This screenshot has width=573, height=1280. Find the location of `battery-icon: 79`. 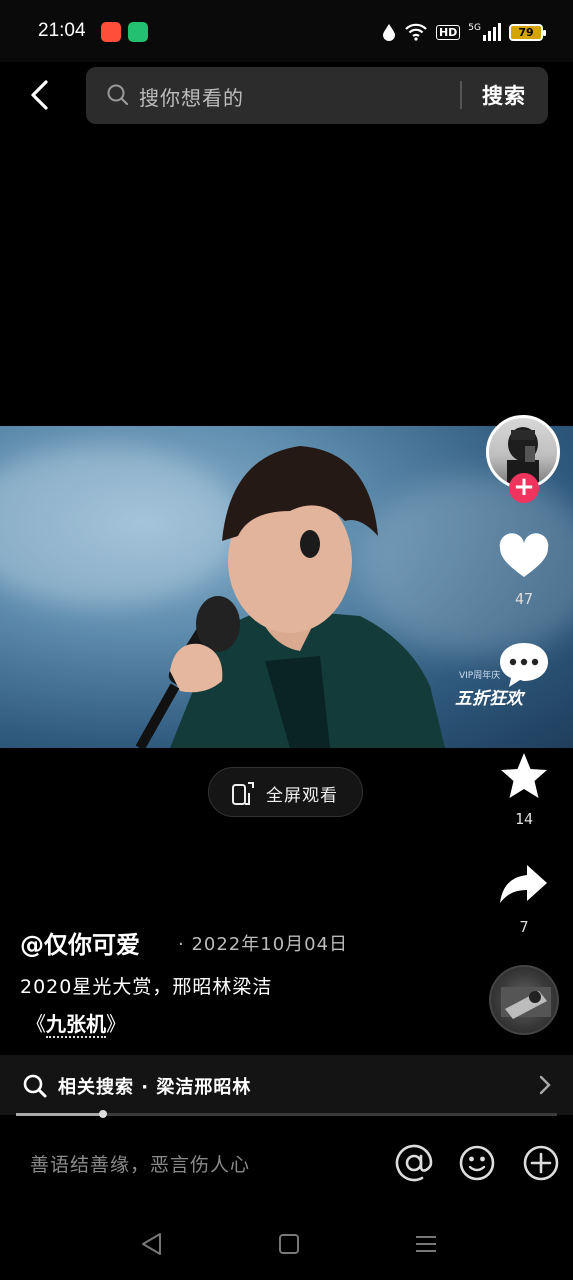

battery-icon: 79 is located at coordinates (527, 32).